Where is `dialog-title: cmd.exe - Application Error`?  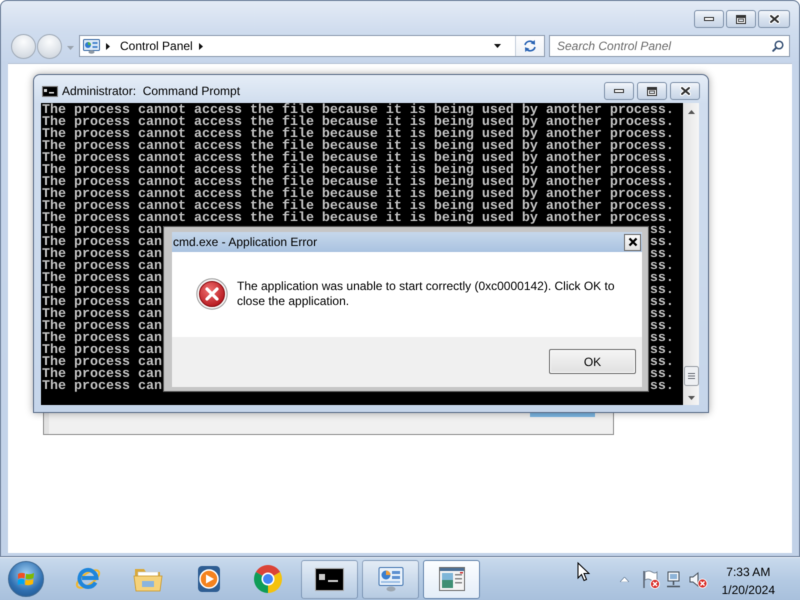
dialog-title: cmd.exe - Application Error is located at coordinates (245, 242).